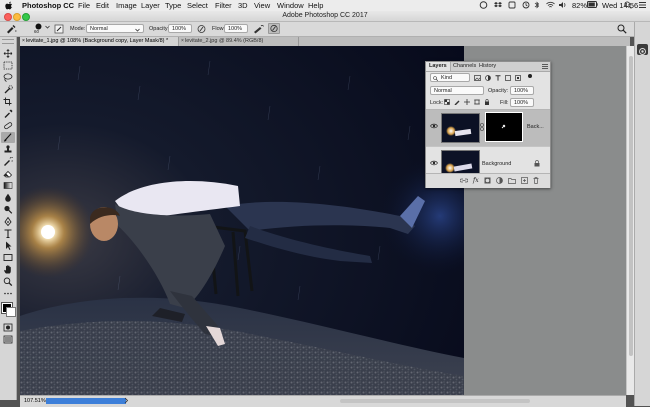 The width and height of the screenshot is (650, 407). I want to click on lock-artboard-icon, so click(477, 102).